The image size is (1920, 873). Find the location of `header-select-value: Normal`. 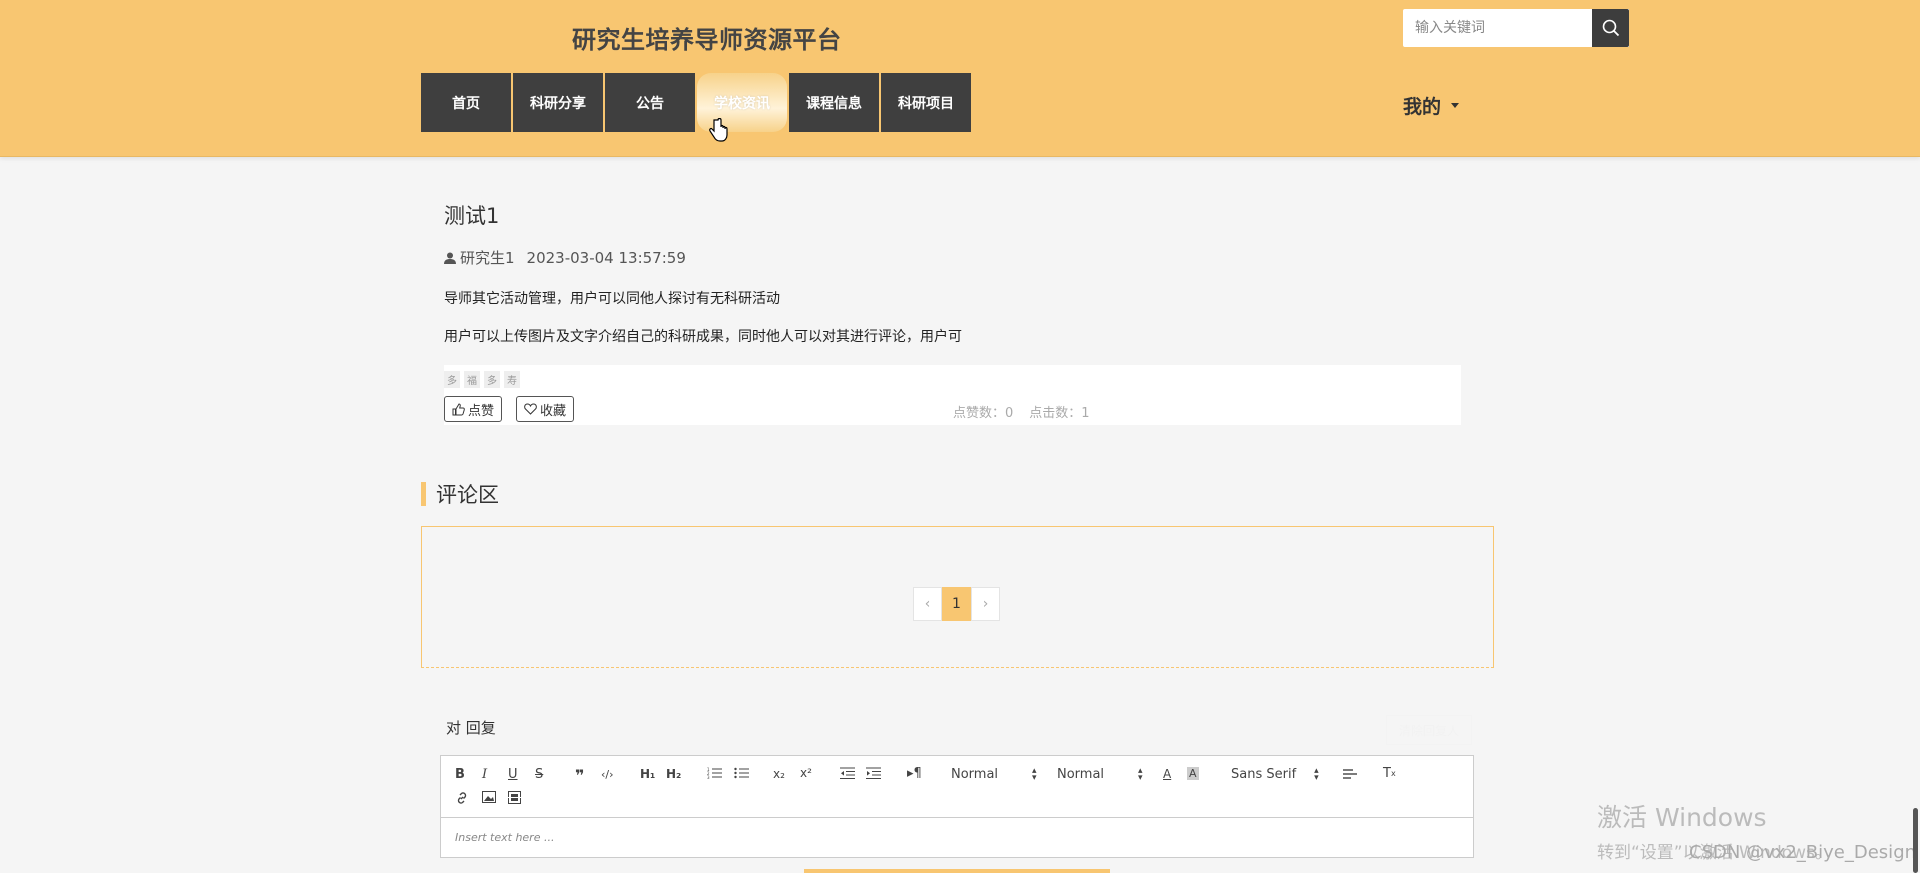

header-select-value: Normal is located at coordinates (975, 774).